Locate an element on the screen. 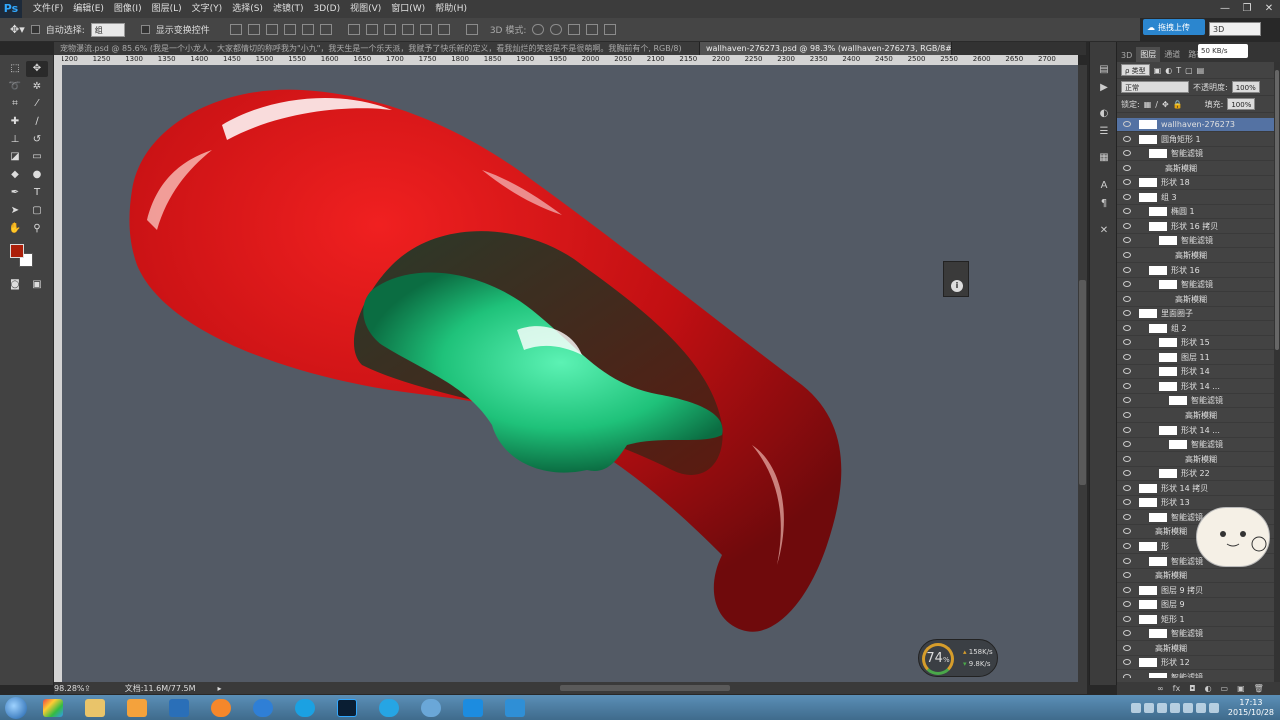  layers-tab: 通道 is located at coordinates (1172, 54).